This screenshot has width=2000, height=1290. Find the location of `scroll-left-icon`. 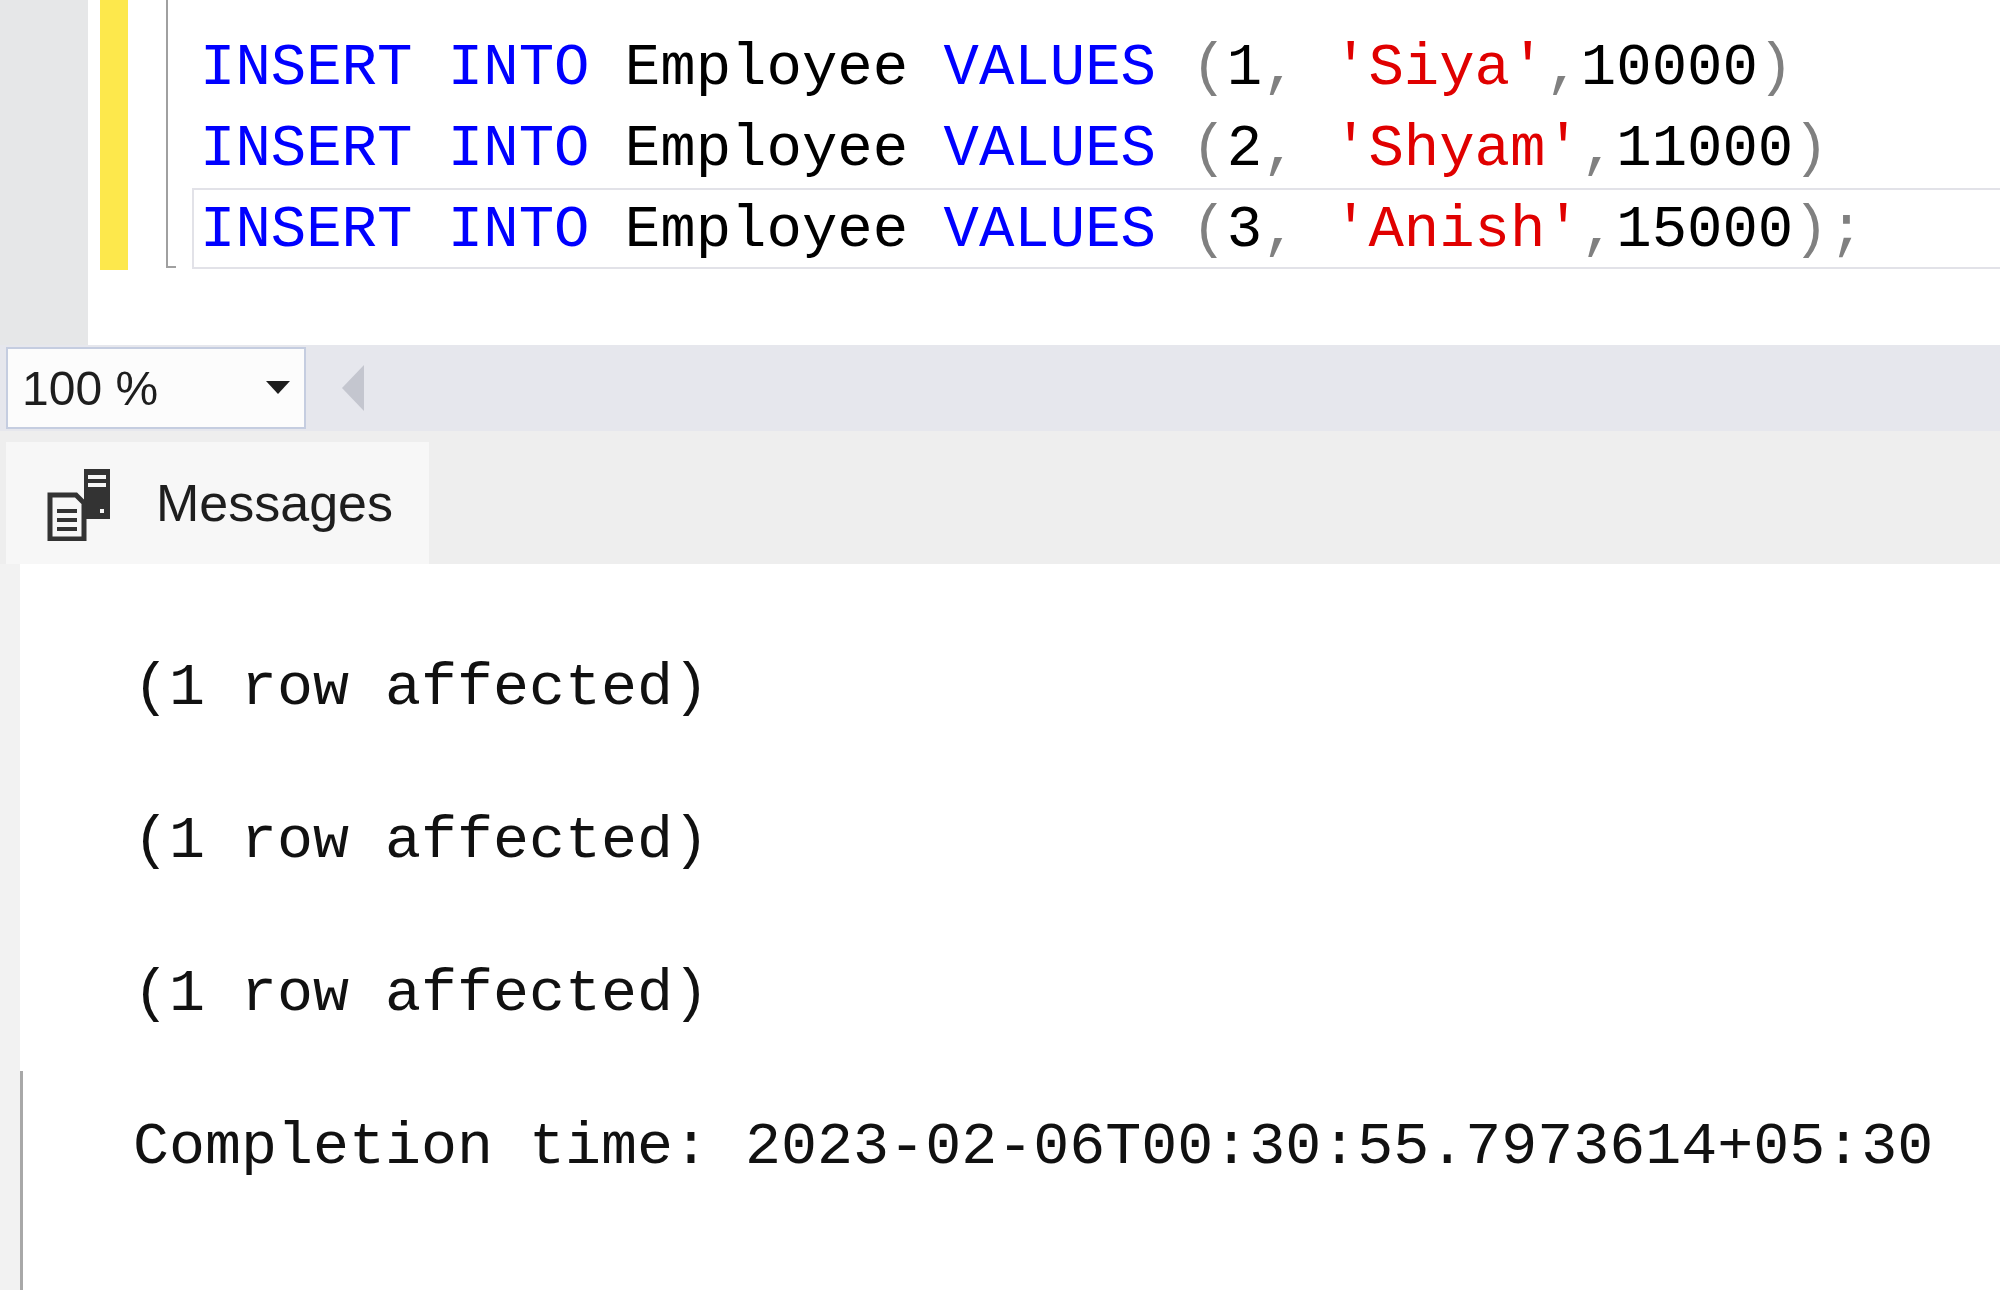

scroll-left-icon is located at coordinates (353, 388).